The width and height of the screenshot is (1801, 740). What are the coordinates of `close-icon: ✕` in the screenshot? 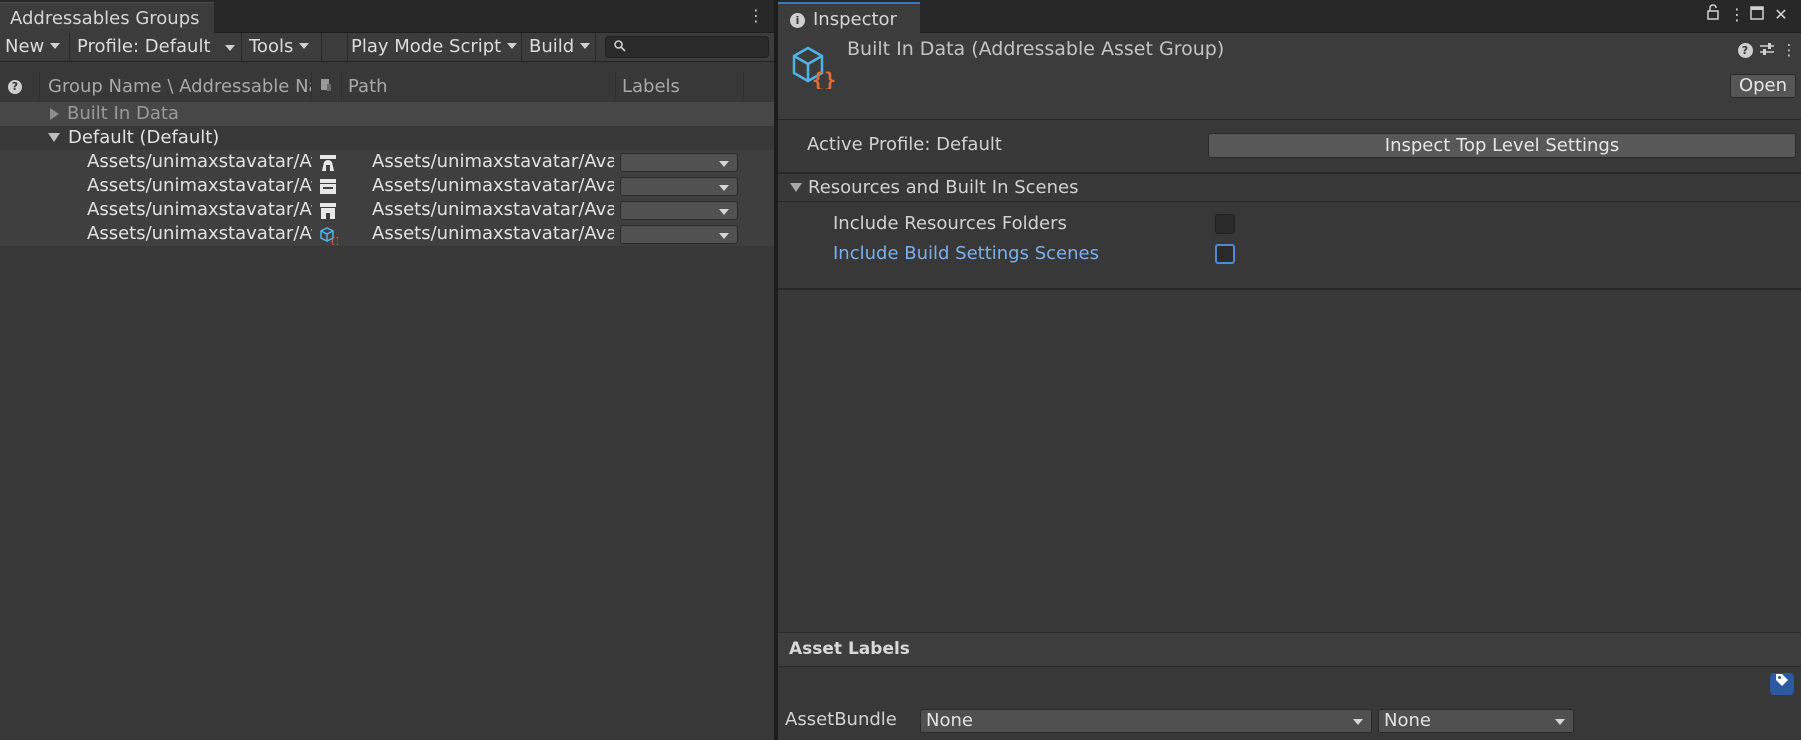 It's located at (1781, 15).